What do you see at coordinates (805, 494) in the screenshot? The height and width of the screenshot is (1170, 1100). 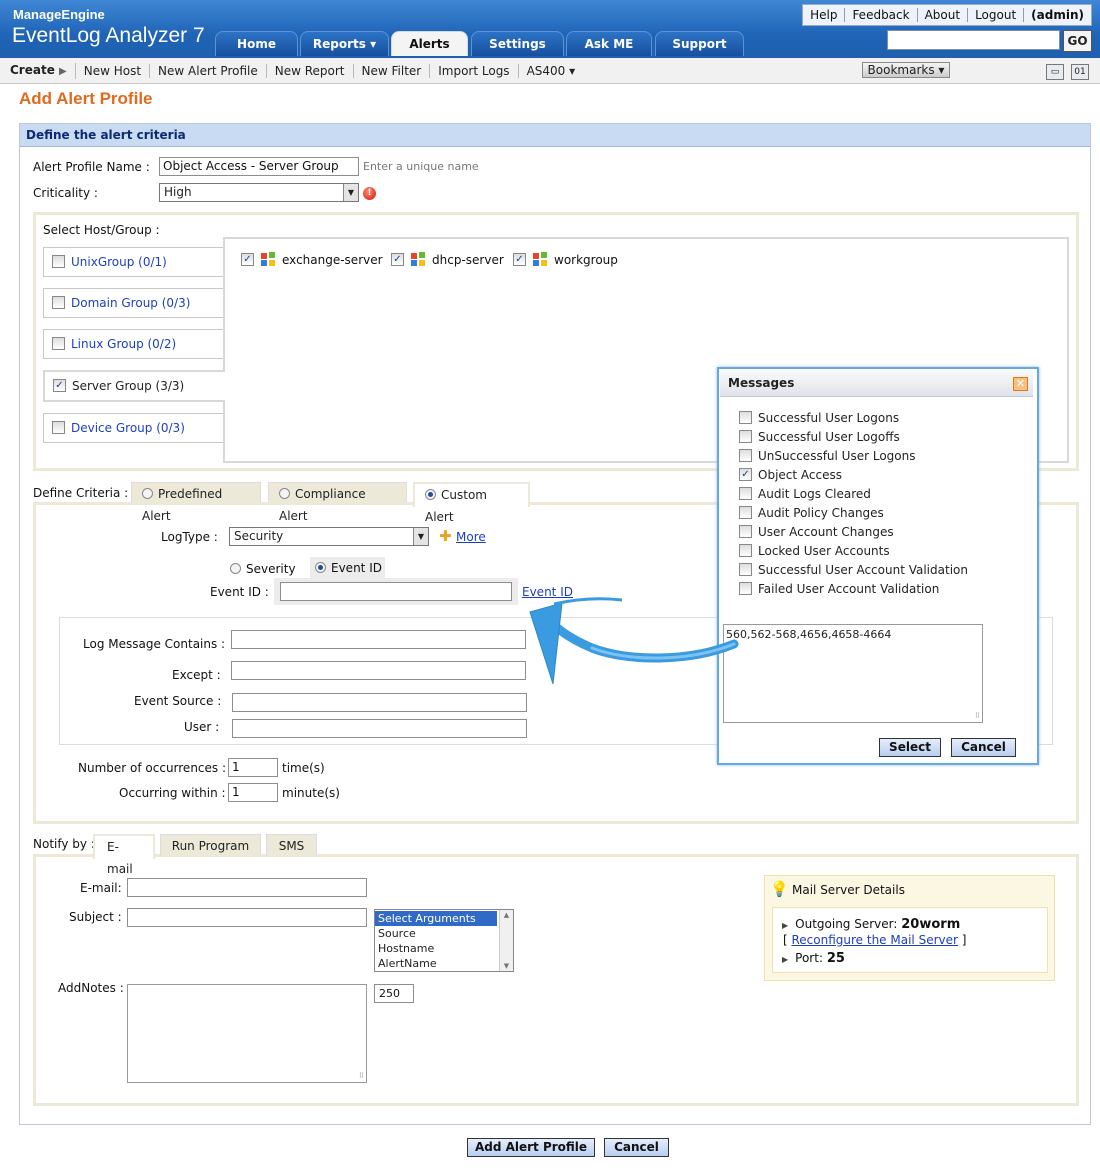 I see `dialog-option: Audit Logs Cleared` at bounding box center [805, 494].